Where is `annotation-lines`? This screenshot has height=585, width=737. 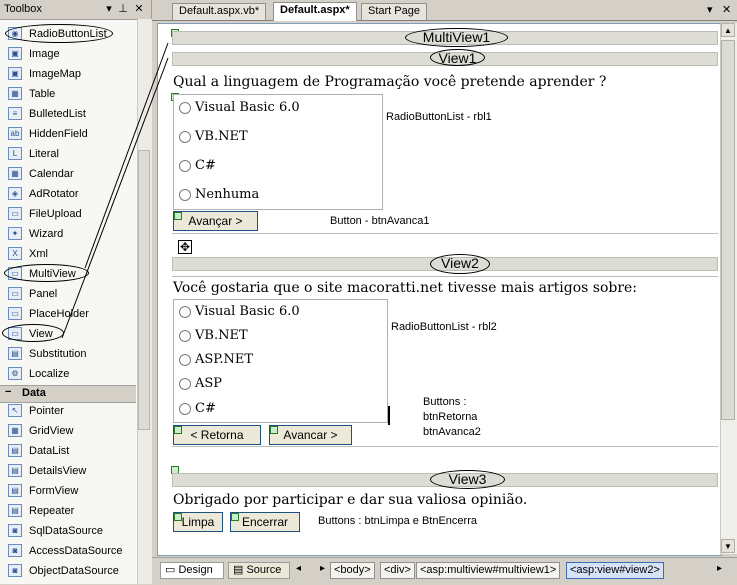
annotation-lines is located at coordinates (115, 190).